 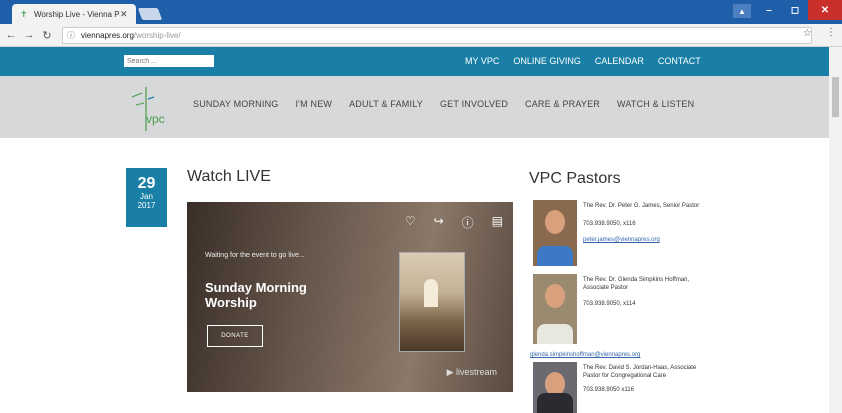 What do you see at coordinates (146, 183) in the screenshot?
I see `post-day: 29` at bounding box center [146, 183].